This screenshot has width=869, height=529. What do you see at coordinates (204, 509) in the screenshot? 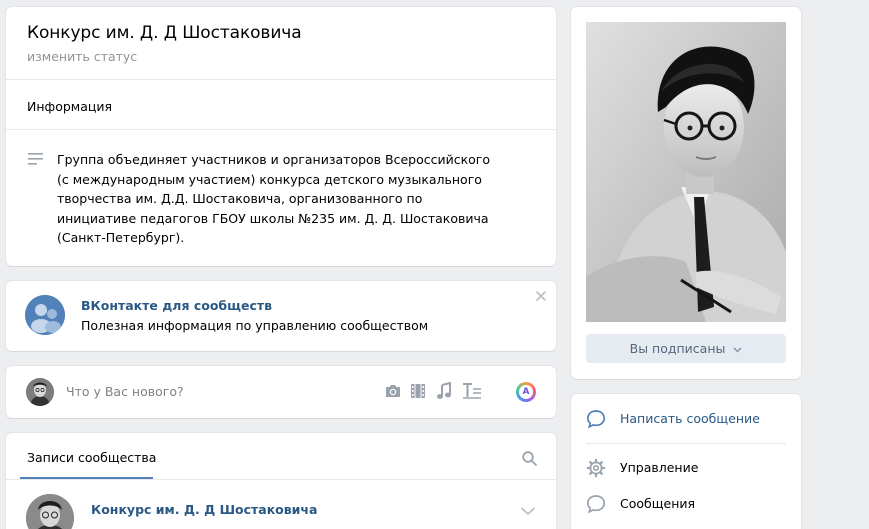
I see `post-author-link: Конкурс им. Д. Д Шостаковича` at bounding box center [204, 509].